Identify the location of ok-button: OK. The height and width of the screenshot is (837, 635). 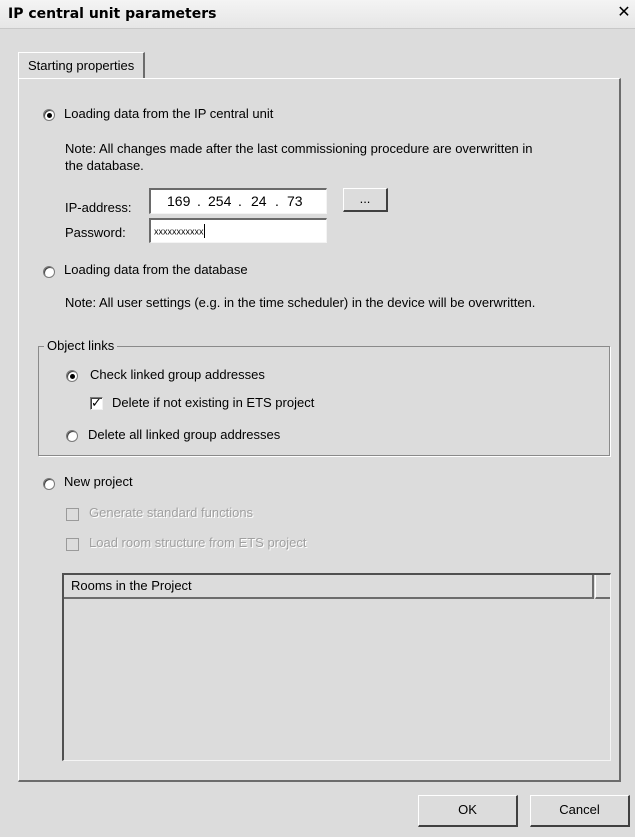
(468, 811).